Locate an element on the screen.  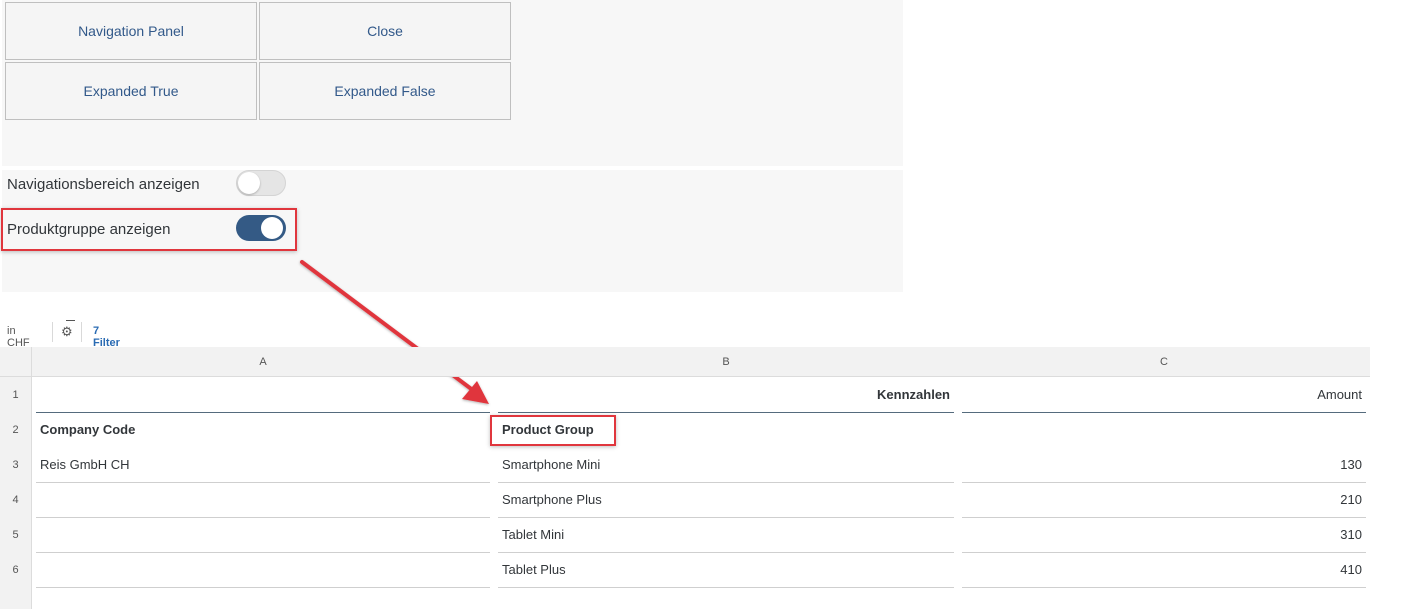
company-value-cell: Reis GmbH CH is located at coordinates (260, 464).